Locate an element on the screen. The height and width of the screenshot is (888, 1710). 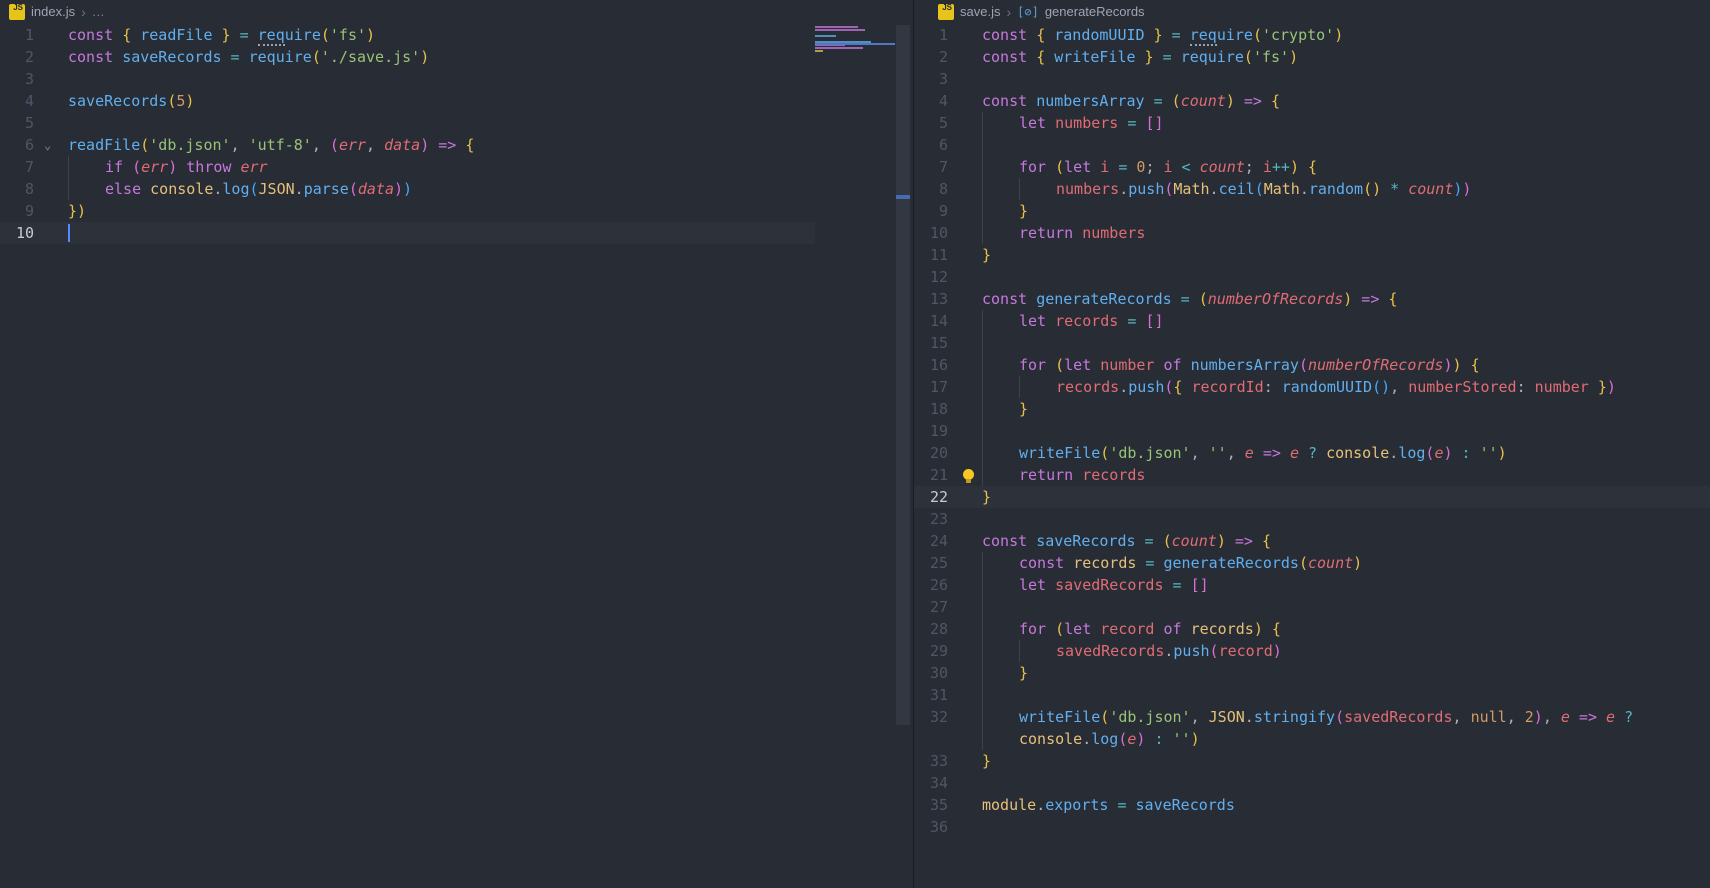
code-text: const { readFile } = require('fs') is located at coordinates (441, 35).